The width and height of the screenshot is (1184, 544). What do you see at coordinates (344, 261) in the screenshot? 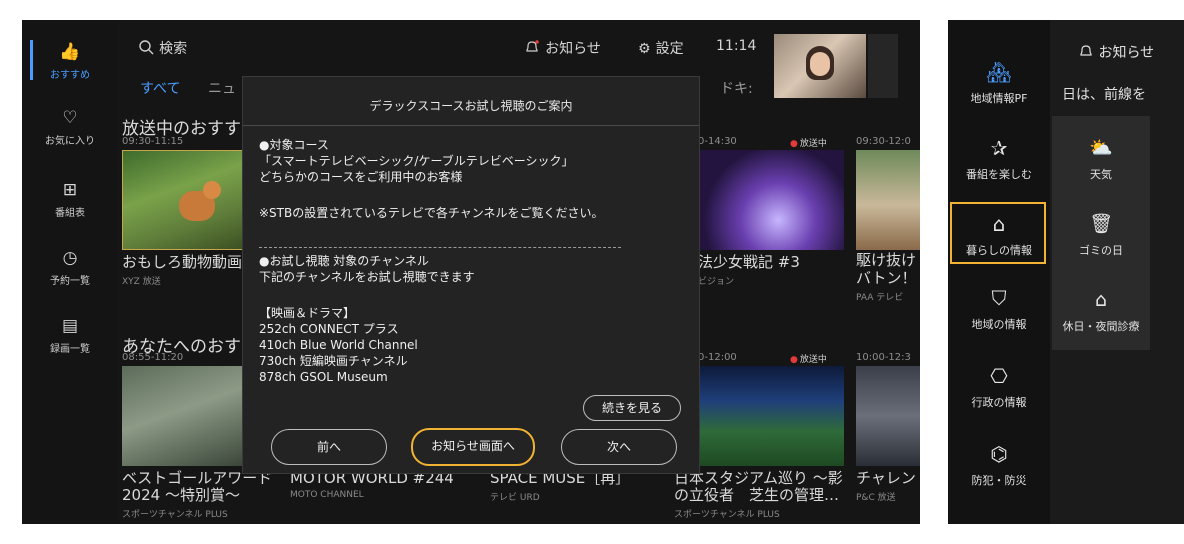
I see `dialog-text-line: ●お試し視聴 対象のチャンネル` at bounding box center [344, 261].